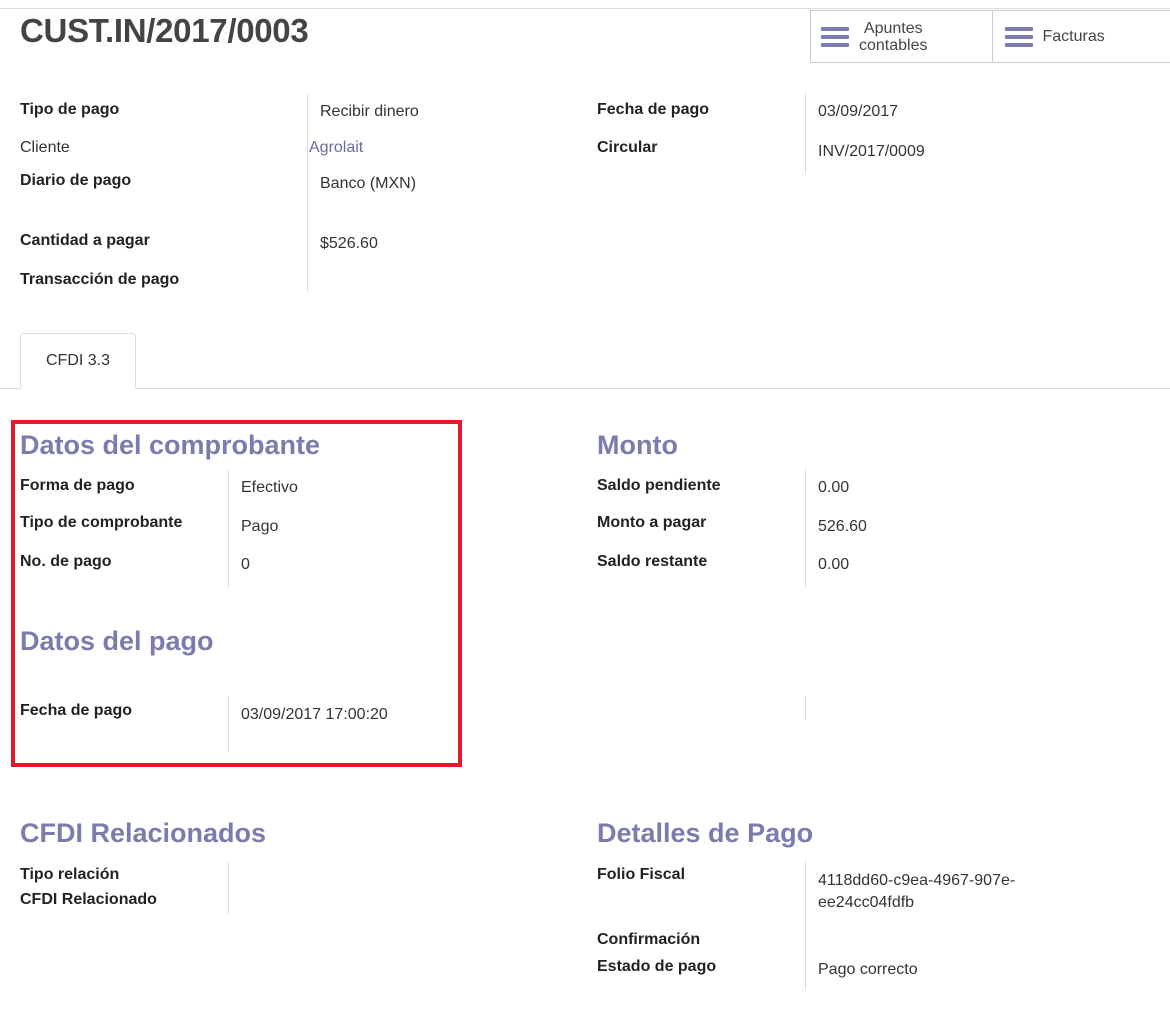 This screenshot has width=1170, height=1013. I want to click on journal-label: Diario de pago, so click(76, 180).